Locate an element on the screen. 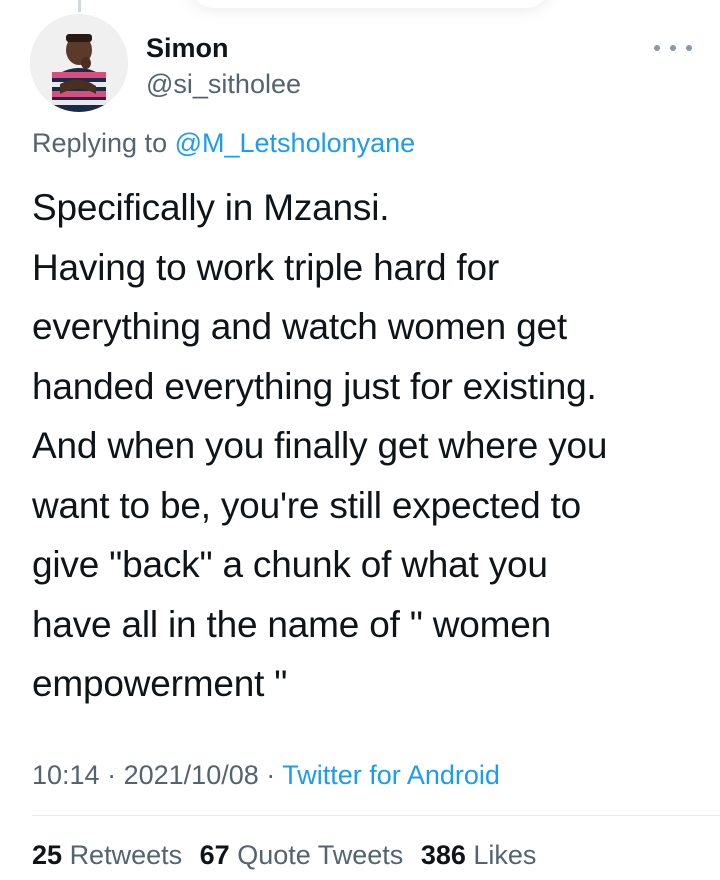 This screenshot has height=880, width=720. retweets-label: Retweets is located at coordinates (126, 855).